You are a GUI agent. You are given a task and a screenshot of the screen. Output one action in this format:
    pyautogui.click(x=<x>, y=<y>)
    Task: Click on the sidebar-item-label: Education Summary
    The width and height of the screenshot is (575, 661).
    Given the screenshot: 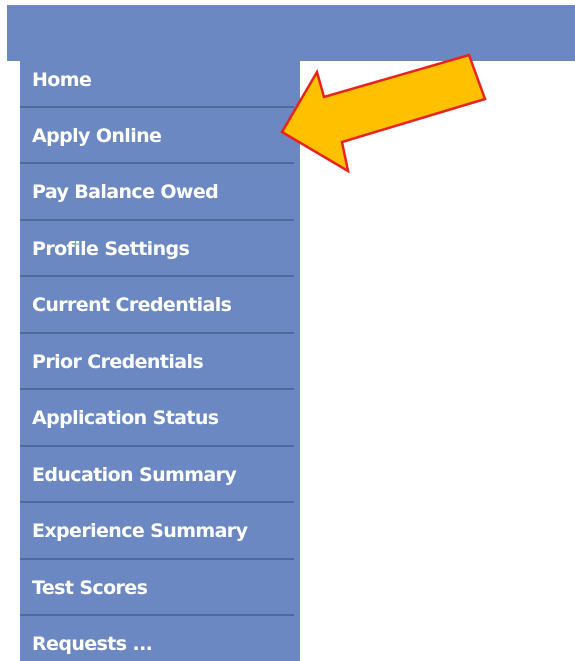 What is the action you would take?
    pyautogui.click(x=134, y=475)
    